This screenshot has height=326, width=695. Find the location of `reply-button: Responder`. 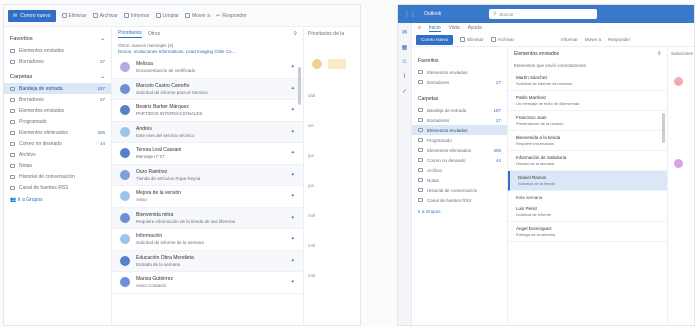

reply-button: Responder is located at coordinates (619, 39).